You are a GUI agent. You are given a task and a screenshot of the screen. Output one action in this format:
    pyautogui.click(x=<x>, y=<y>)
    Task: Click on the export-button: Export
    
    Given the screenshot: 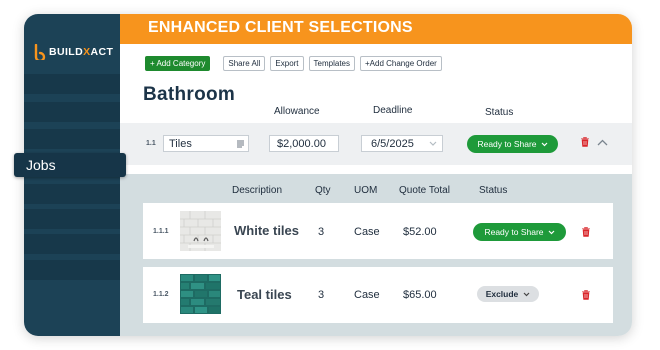 What is the action you would take?
    pyautogui.click(x=287, y=63)
    